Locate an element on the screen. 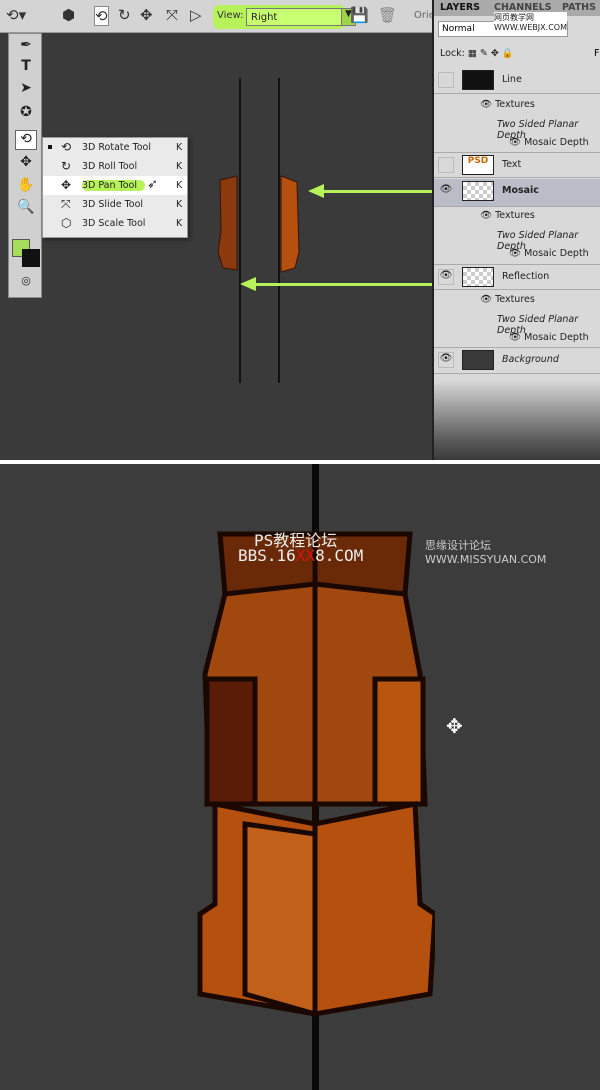 This screenshot has width=600, height=1090. 3d-orbit-tool-icon: ✥ is located at coordinates (26, 164).